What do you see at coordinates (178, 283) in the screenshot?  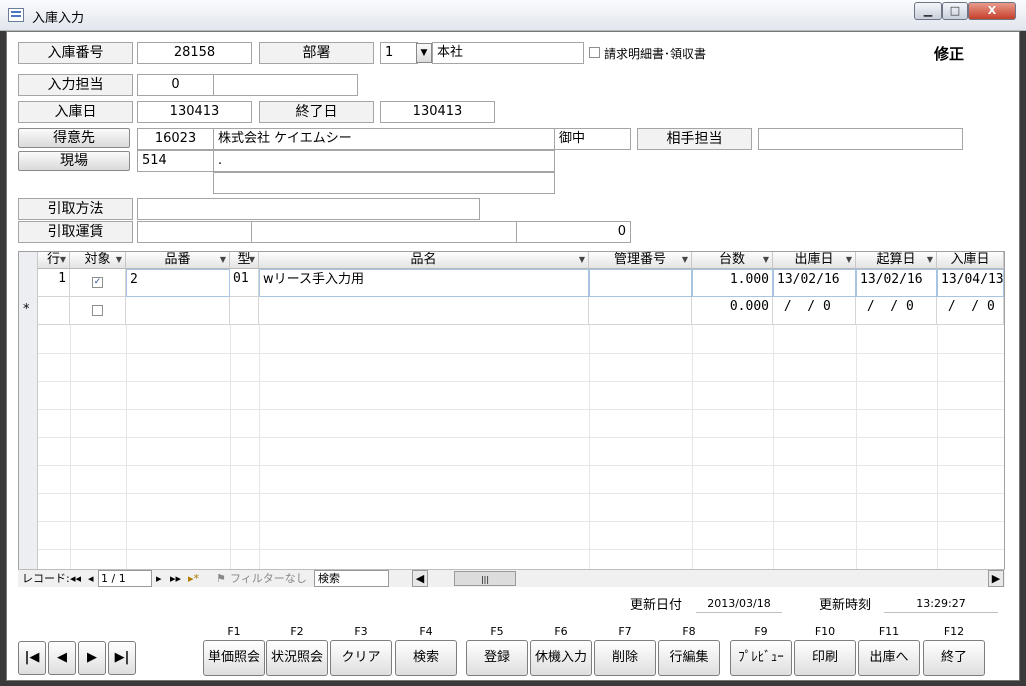 I see `cell-item-no: 2` at bounding box center [178, 283].